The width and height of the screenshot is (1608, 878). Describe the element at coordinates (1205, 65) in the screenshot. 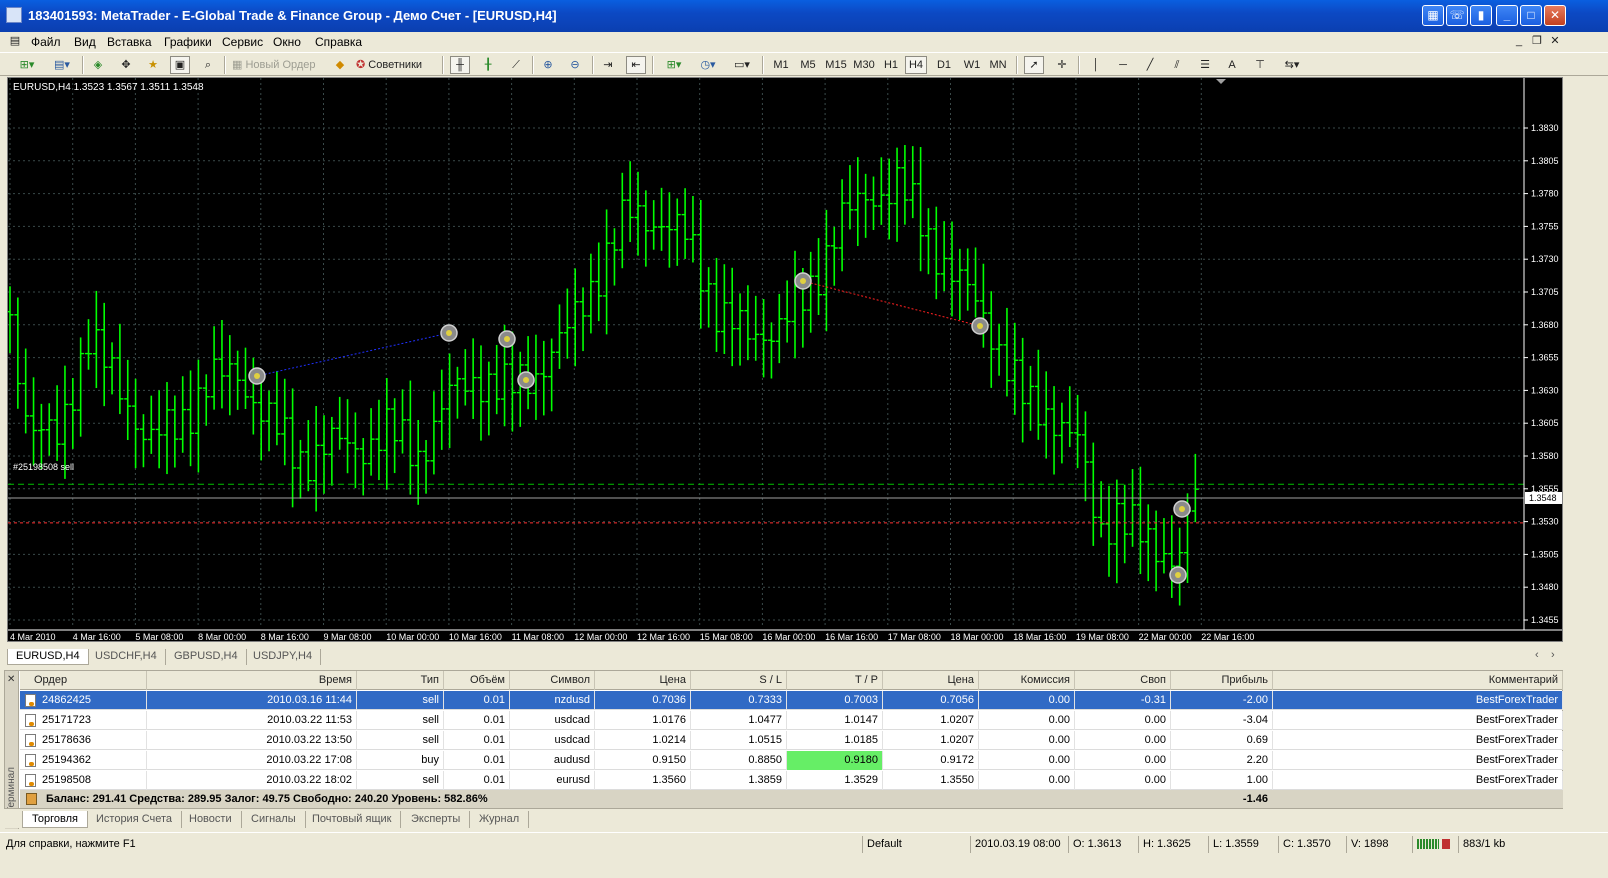

I see `fibonacci-icon: ☰` at that location.